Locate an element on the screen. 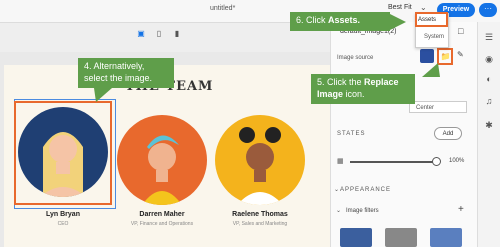 The height and width of the screenshot is (247, 500). add-state-button: Add is located at coordinates (448, 133).